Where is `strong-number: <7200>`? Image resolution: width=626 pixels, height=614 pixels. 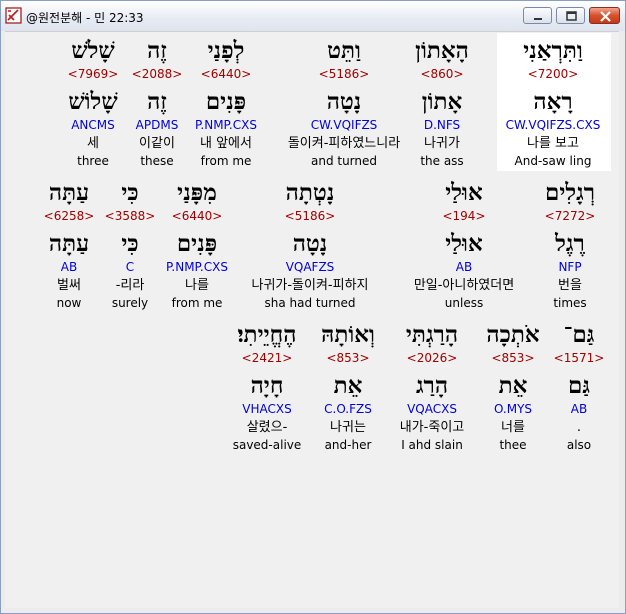 strong-number: <7200> is located at coordinates (553, 74).